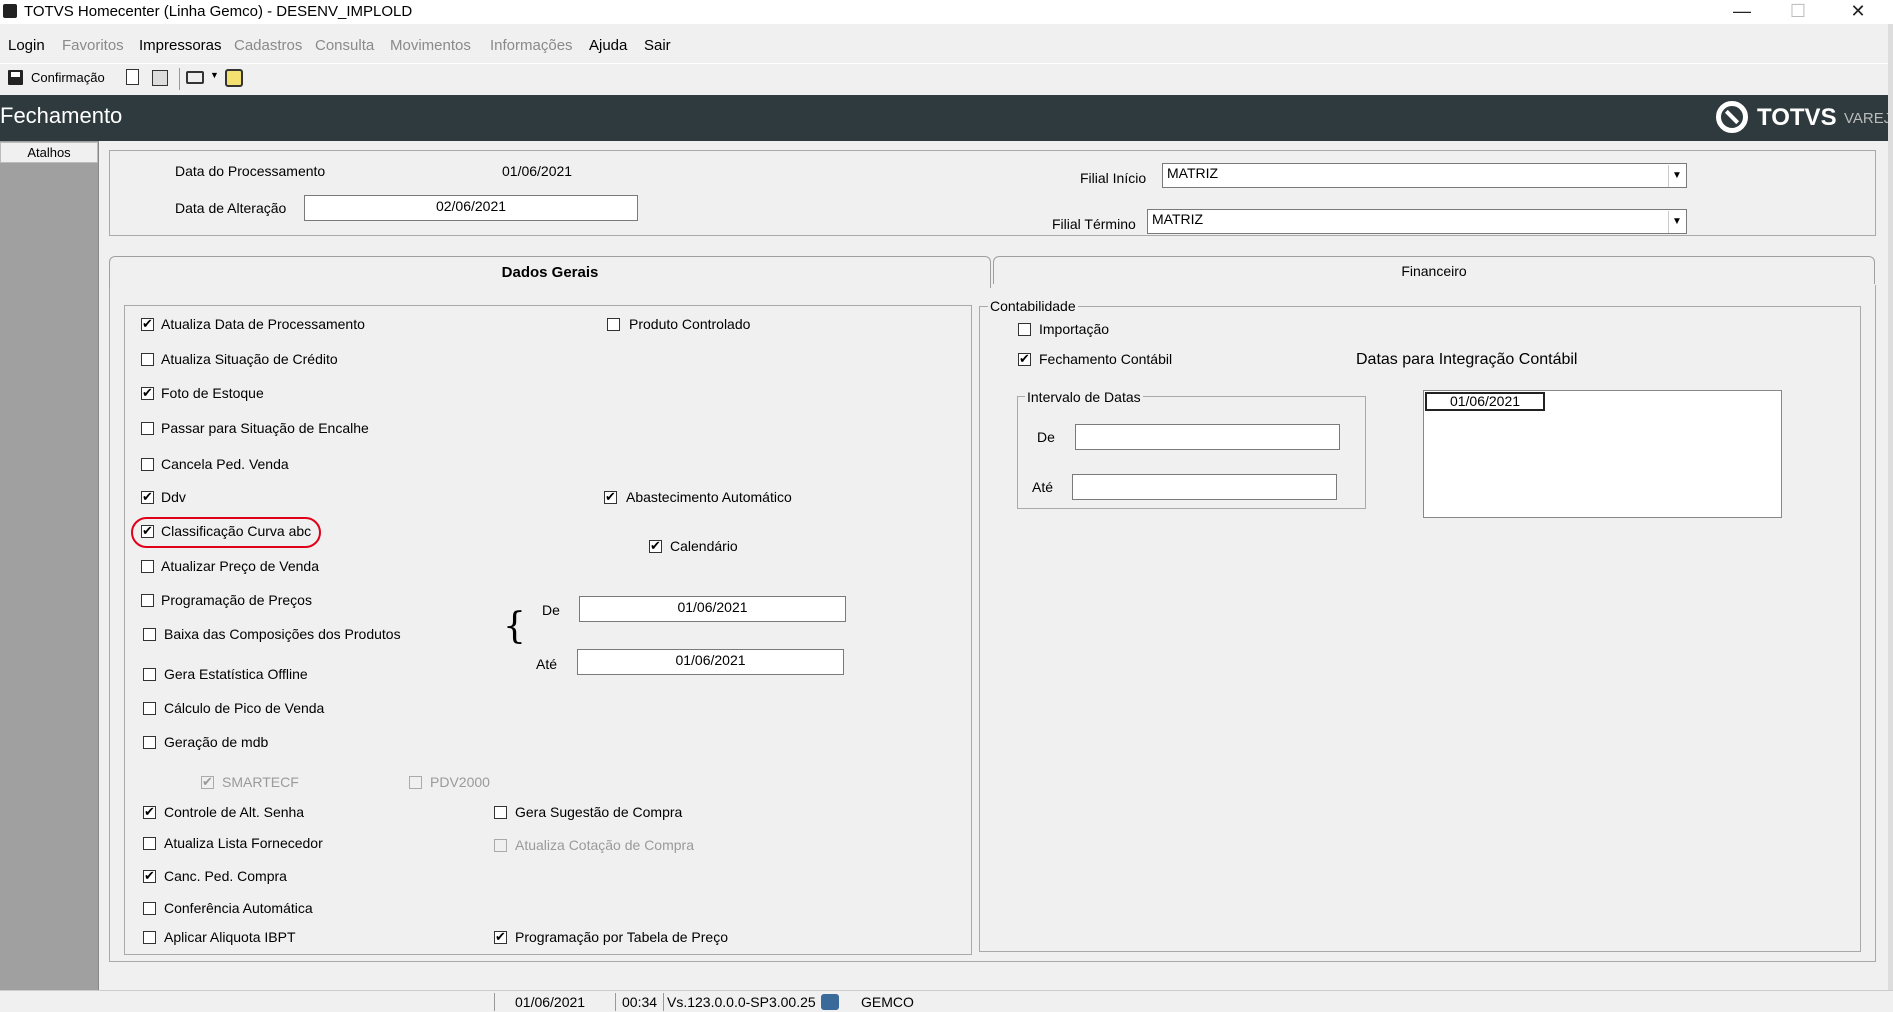 Image resolution: width=1893 pixels, height=1012 pixels. Describe the element at coordinates (61, 115) in the screenshot. I see `page-title: Fechamento` at that location.